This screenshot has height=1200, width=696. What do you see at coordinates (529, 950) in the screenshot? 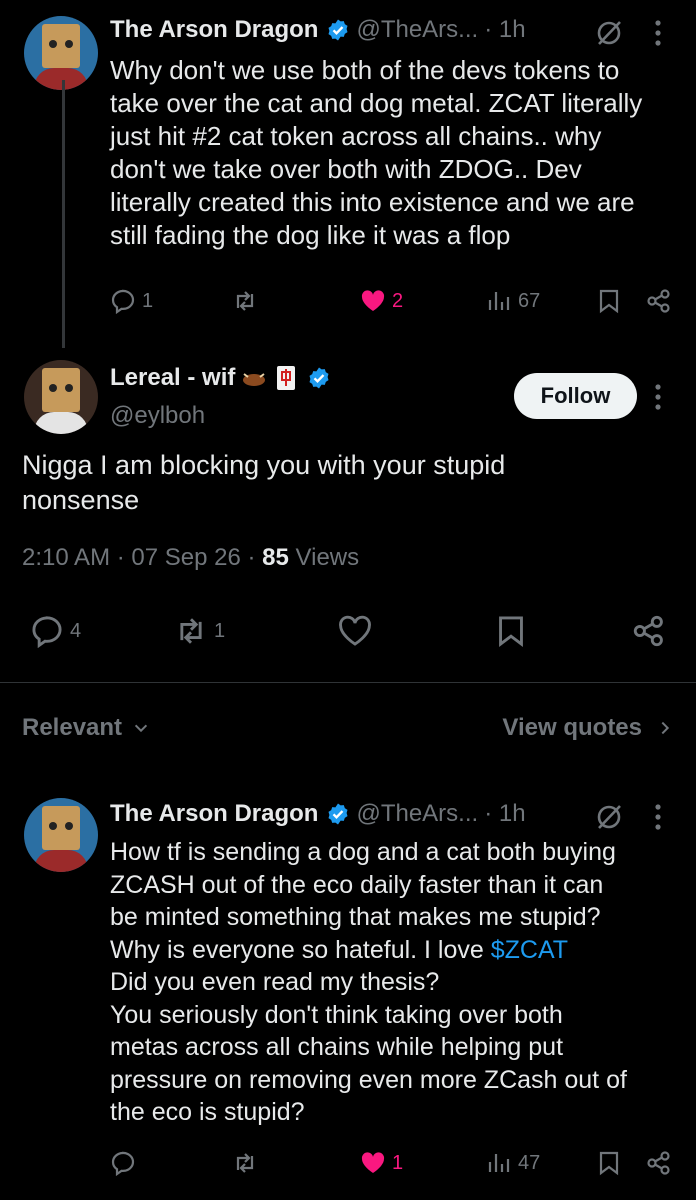
I see `cashtag-link: $ZCAT` at bounding box center [529, 950].